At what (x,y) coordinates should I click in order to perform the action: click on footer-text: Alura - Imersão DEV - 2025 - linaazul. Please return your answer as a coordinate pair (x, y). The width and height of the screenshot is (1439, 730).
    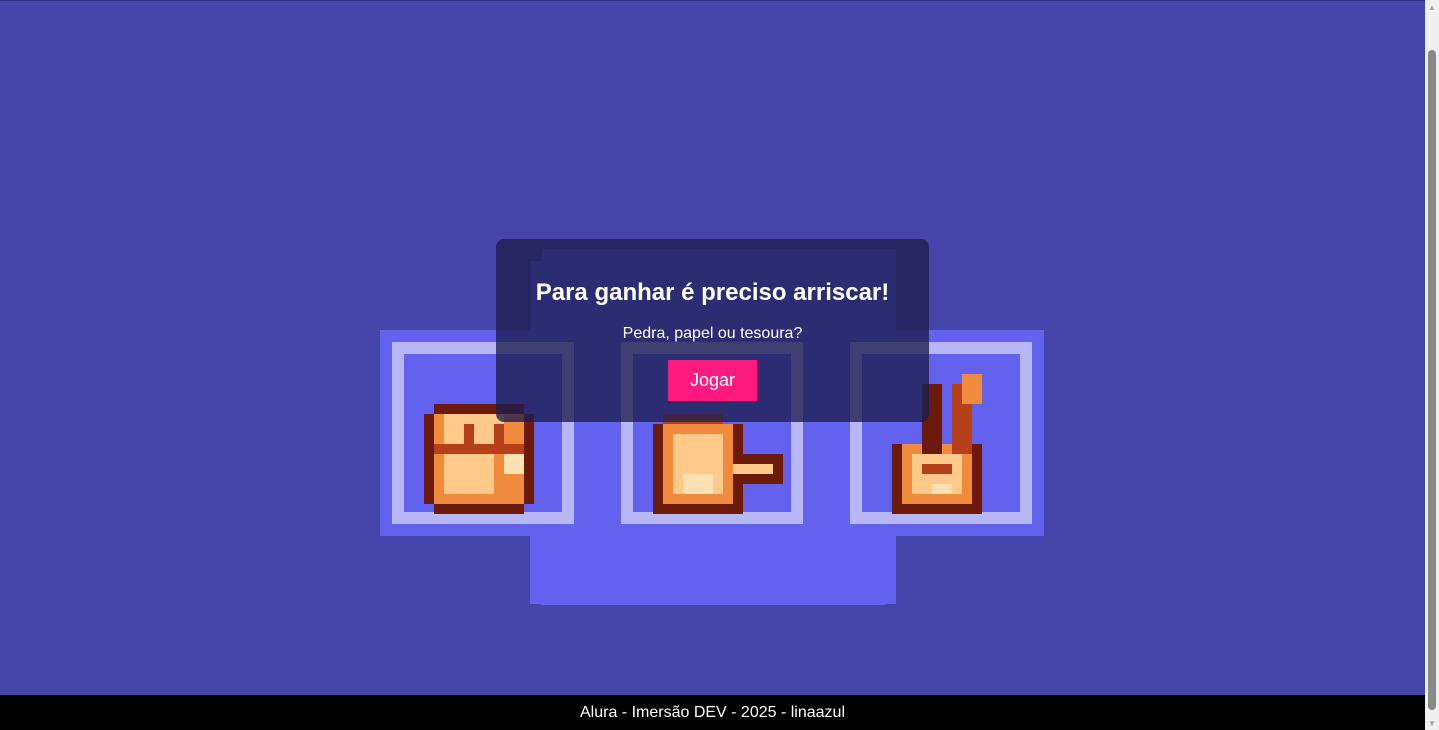
    Looking at the image, I should click on (712, 712).